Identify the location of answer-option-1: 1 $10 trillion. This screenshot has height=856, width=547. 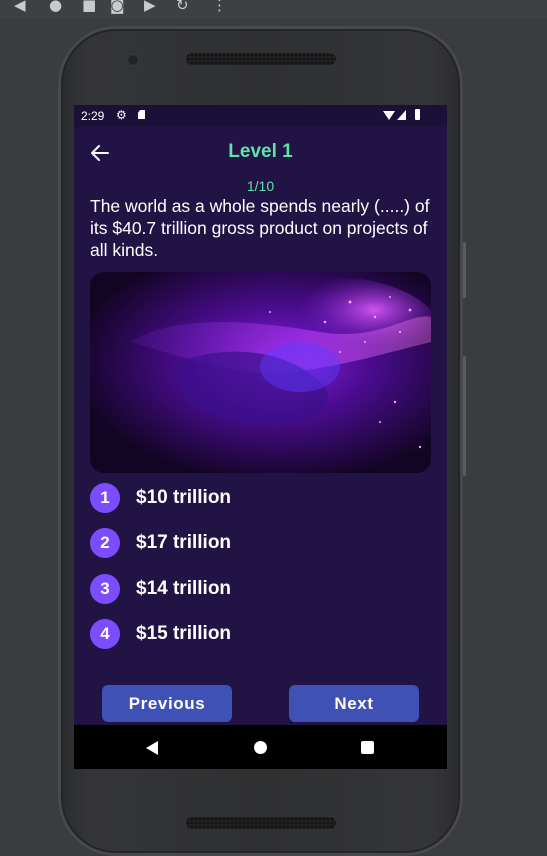
(255, 498).